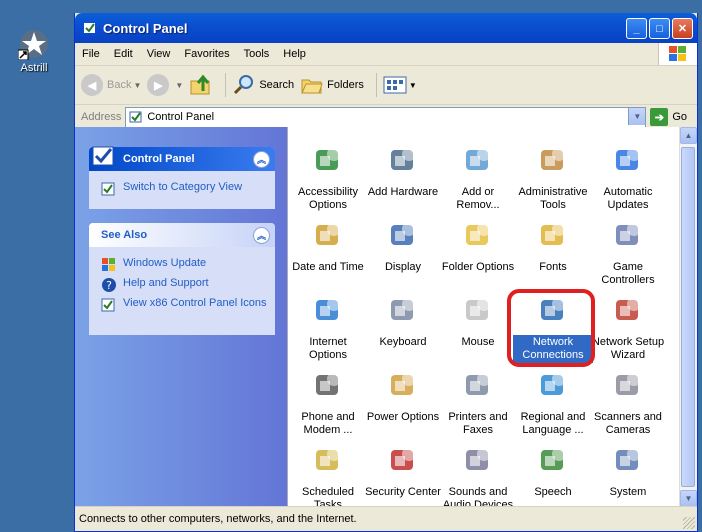  Describe the element at coordinates (628, 198) in the screenshot. I see `cp-item-label: Automatic Updates` at that location.